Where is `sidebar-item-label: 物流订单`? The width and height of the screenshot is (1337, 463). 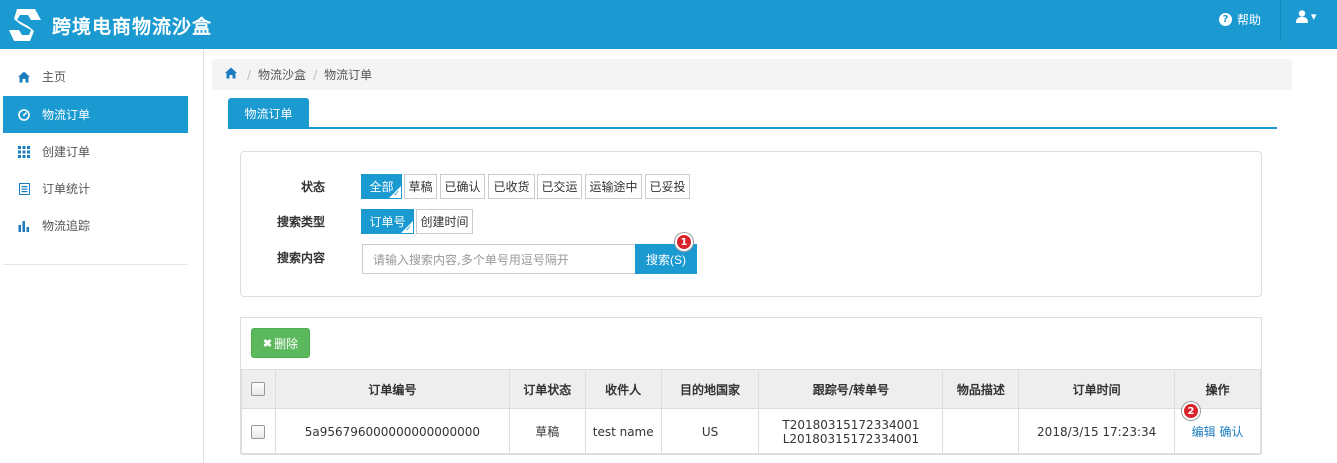 sidebar-item-label: 物流订单 is located at coordinates (66, 115).